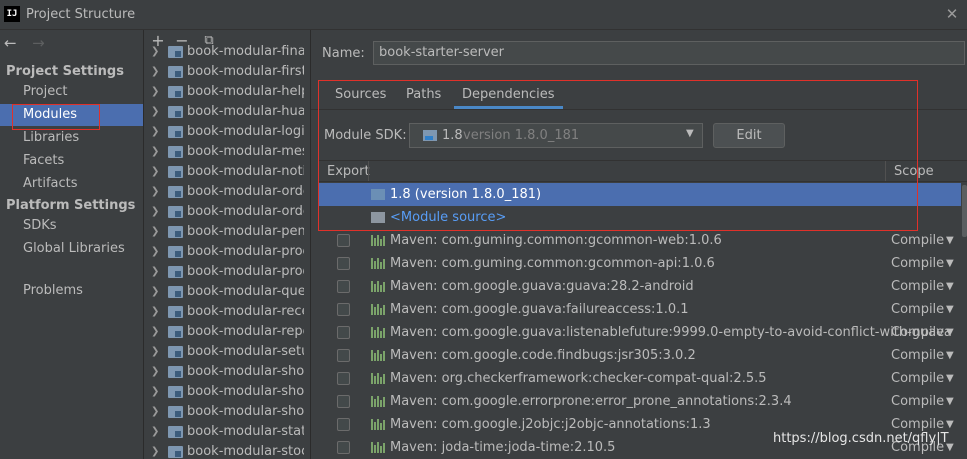 The height and width of the screenshot is (459, 967). Describe the element at coordinates (71, 138) in the screenshot. I see `sidebar-item-libraries: Libraries` at that location.